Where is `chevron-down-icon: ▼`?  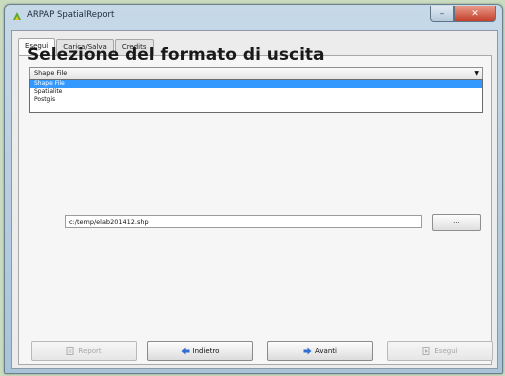
chevron-down-icon: ▼ is located at coordinates (476, 73).